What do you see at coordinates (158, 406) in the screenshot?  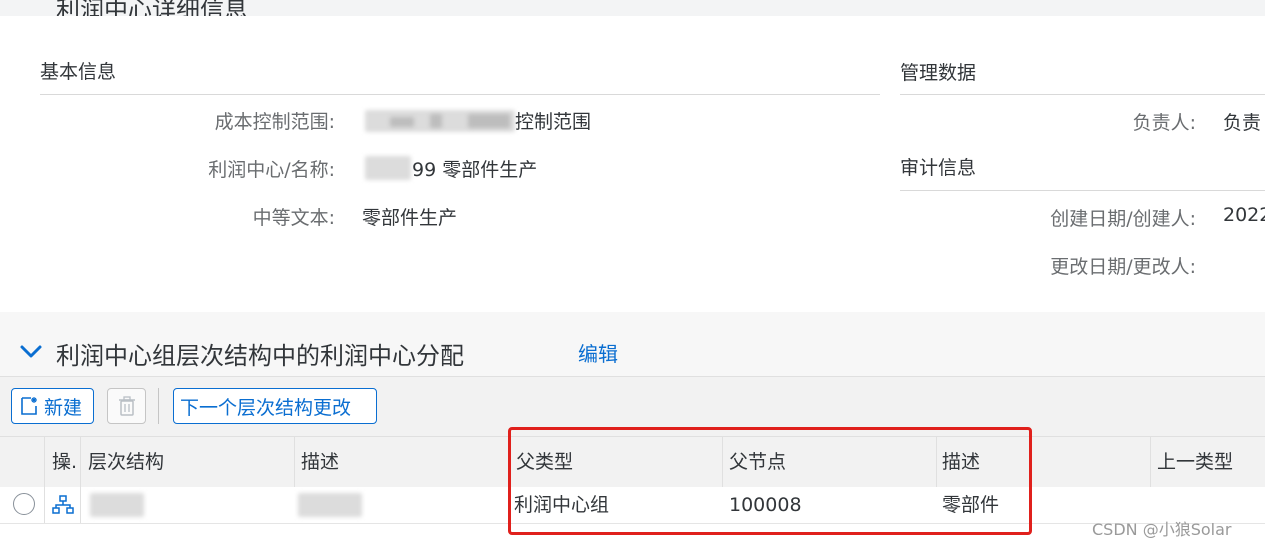 I see `toolbar-separator` at bounding box center [158, 406].